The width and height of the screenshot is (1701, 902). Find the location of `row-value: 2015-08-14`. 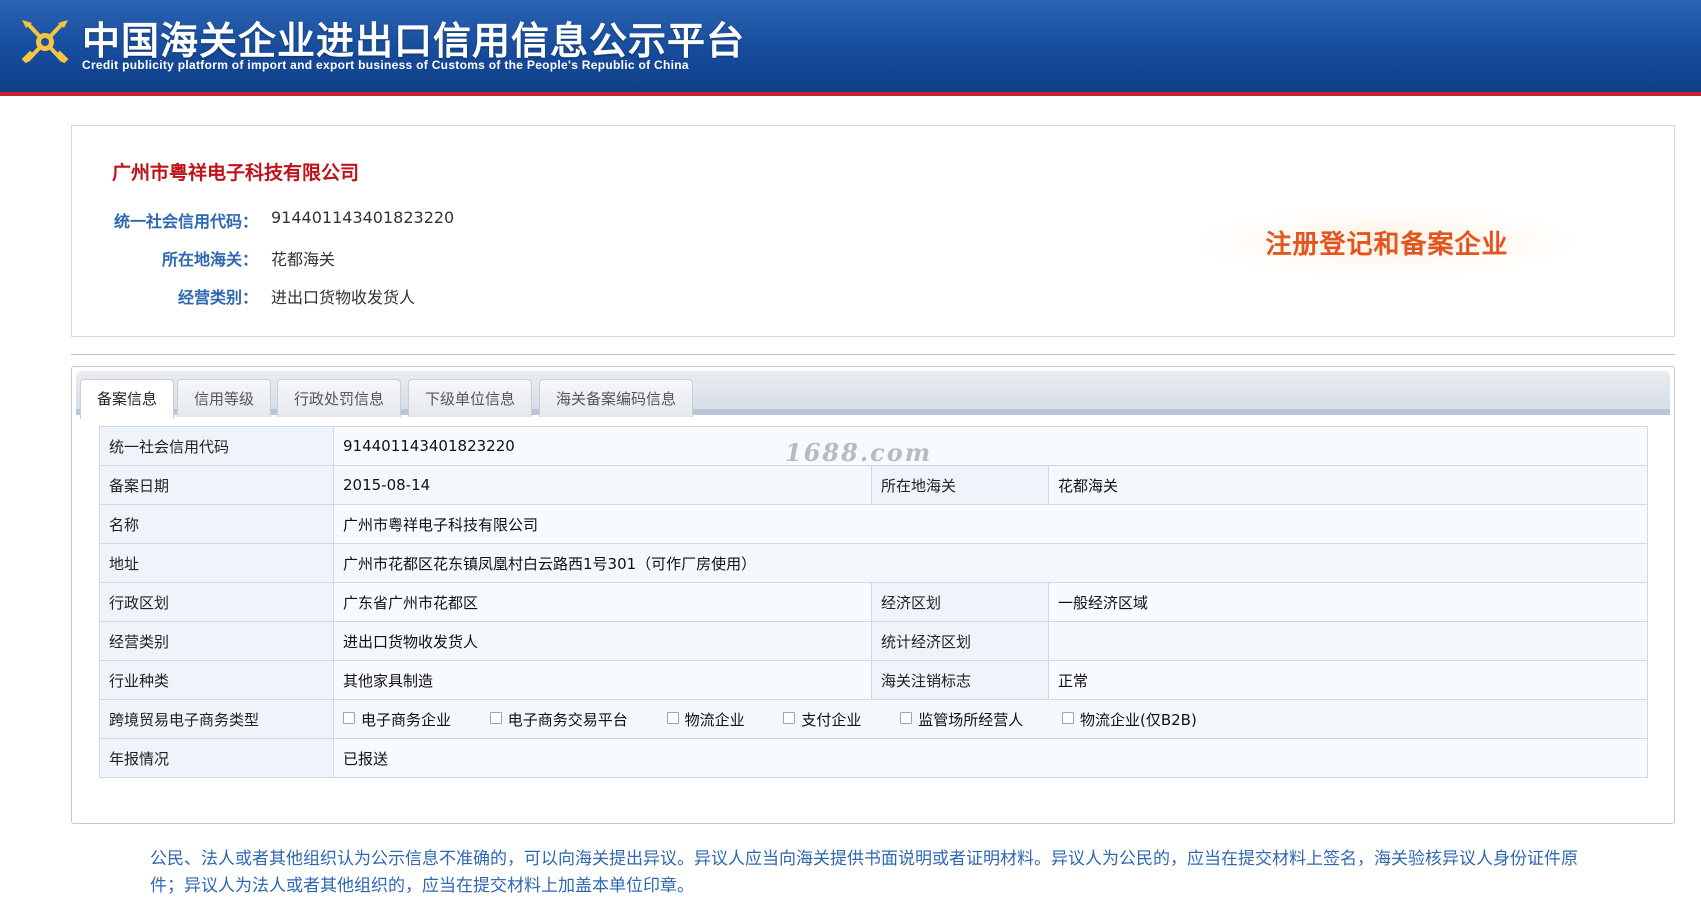

row-value: 2015-08-14 is located at coordinates (602, 485).